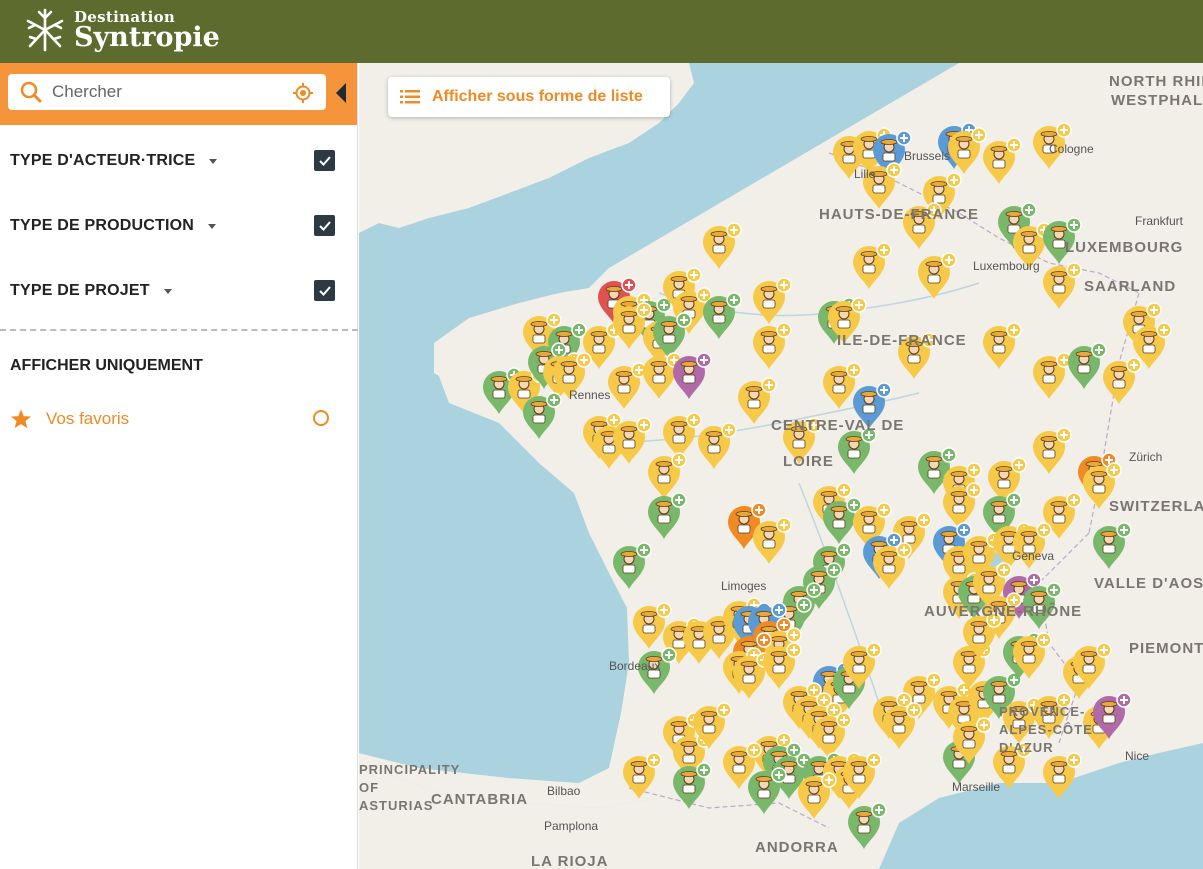  Describe the element at coordinates (1148, 583) in the screenshot. I see `map-label: VALLE D'AOSTA` at that location.